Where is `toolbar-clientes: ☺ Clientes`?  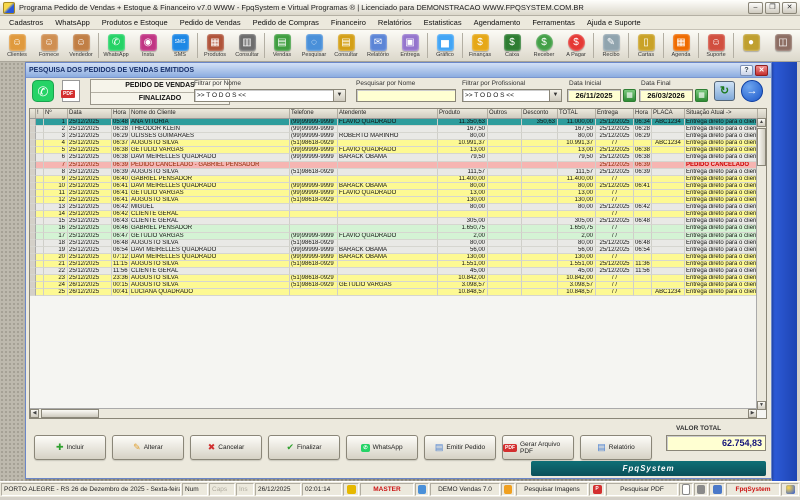 toolbar-clientes: ☺ Clientes is located at coordinates (17, 45).